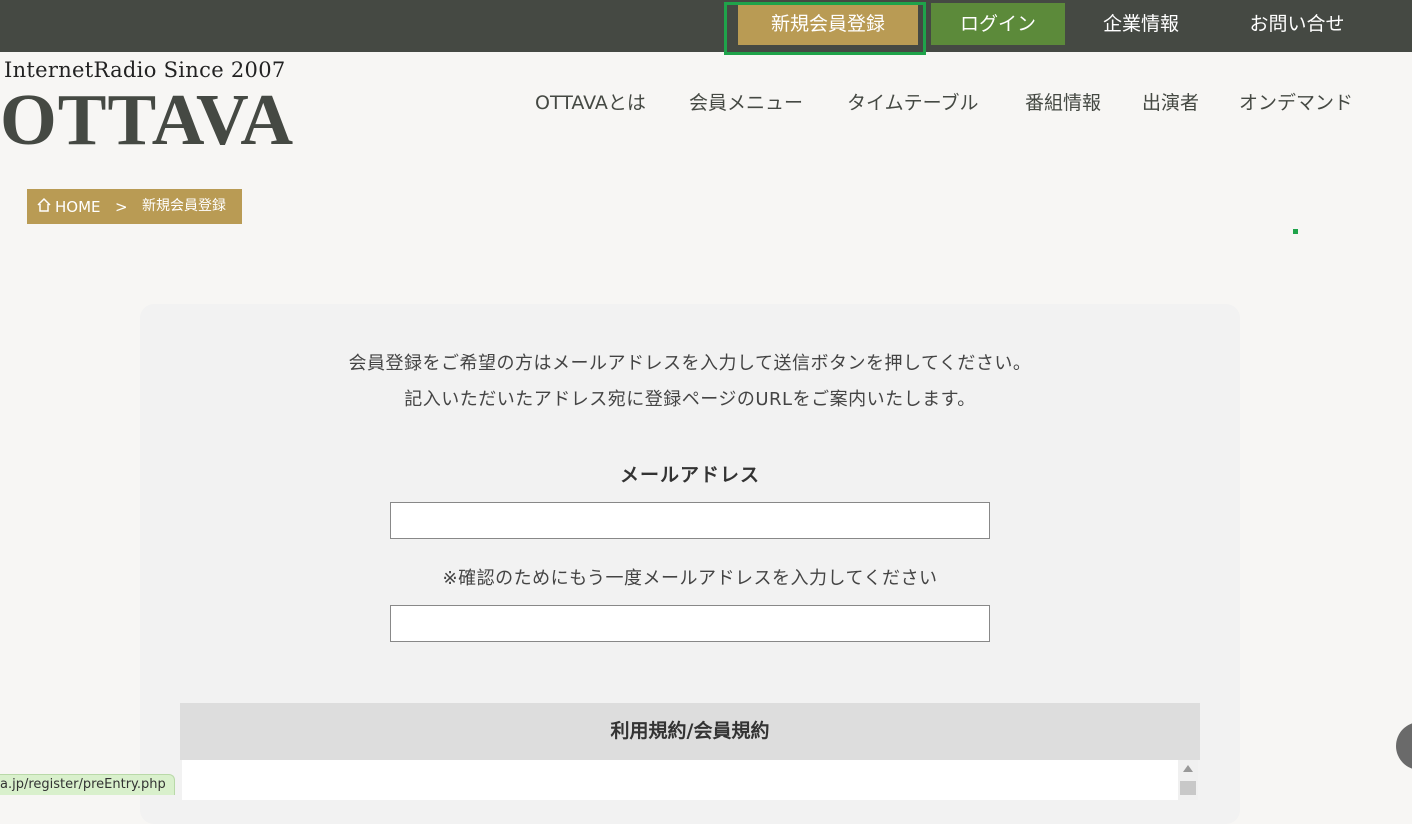 This screenshot has height=824, width=1412. I want to click on email-label: メールアドレス, so click(689, 475).